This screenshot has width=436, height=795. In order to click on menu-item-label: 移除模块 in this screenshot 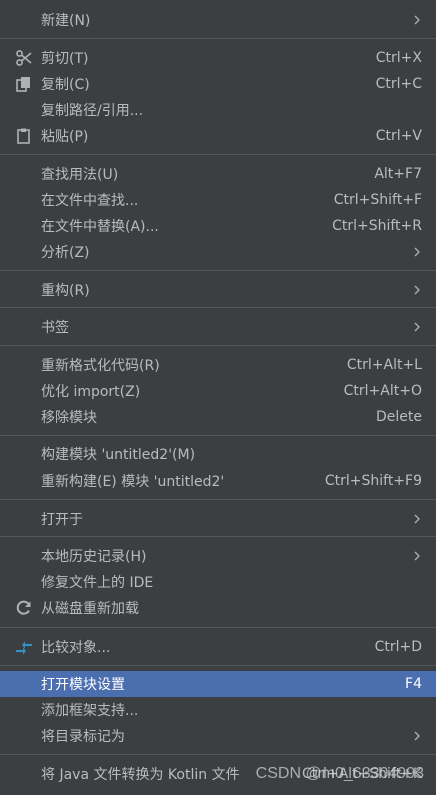, I will do `click(69, 418)`.